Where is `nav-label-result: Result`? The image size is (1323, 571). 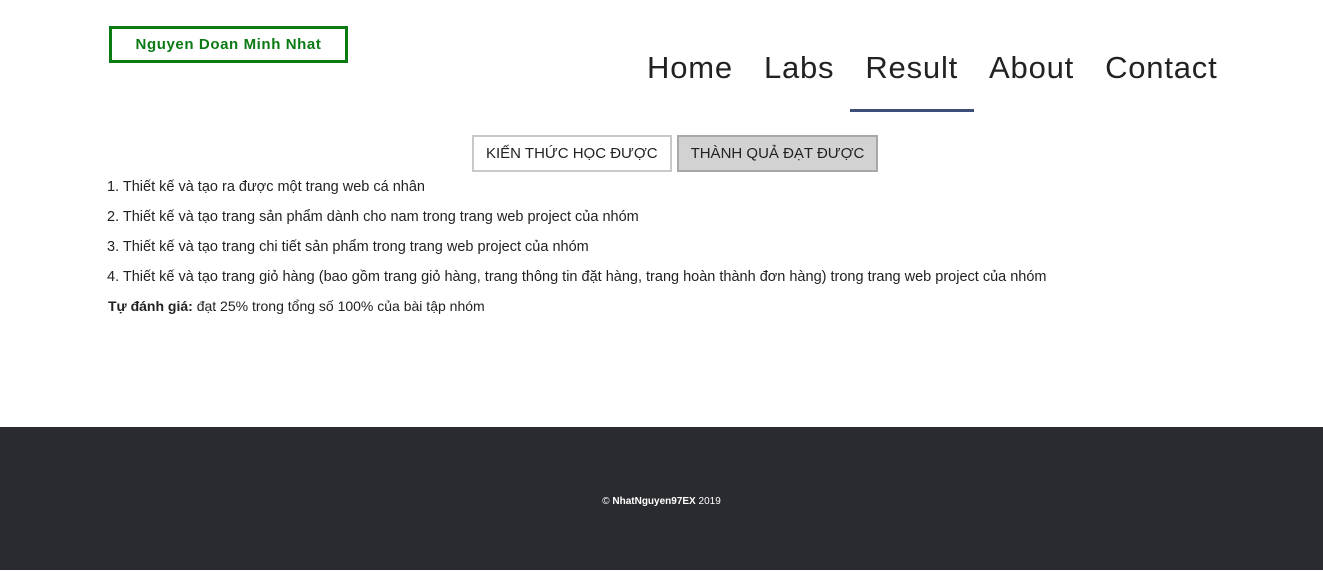
nav-label-result: Result is located at coordinates (912, 67).